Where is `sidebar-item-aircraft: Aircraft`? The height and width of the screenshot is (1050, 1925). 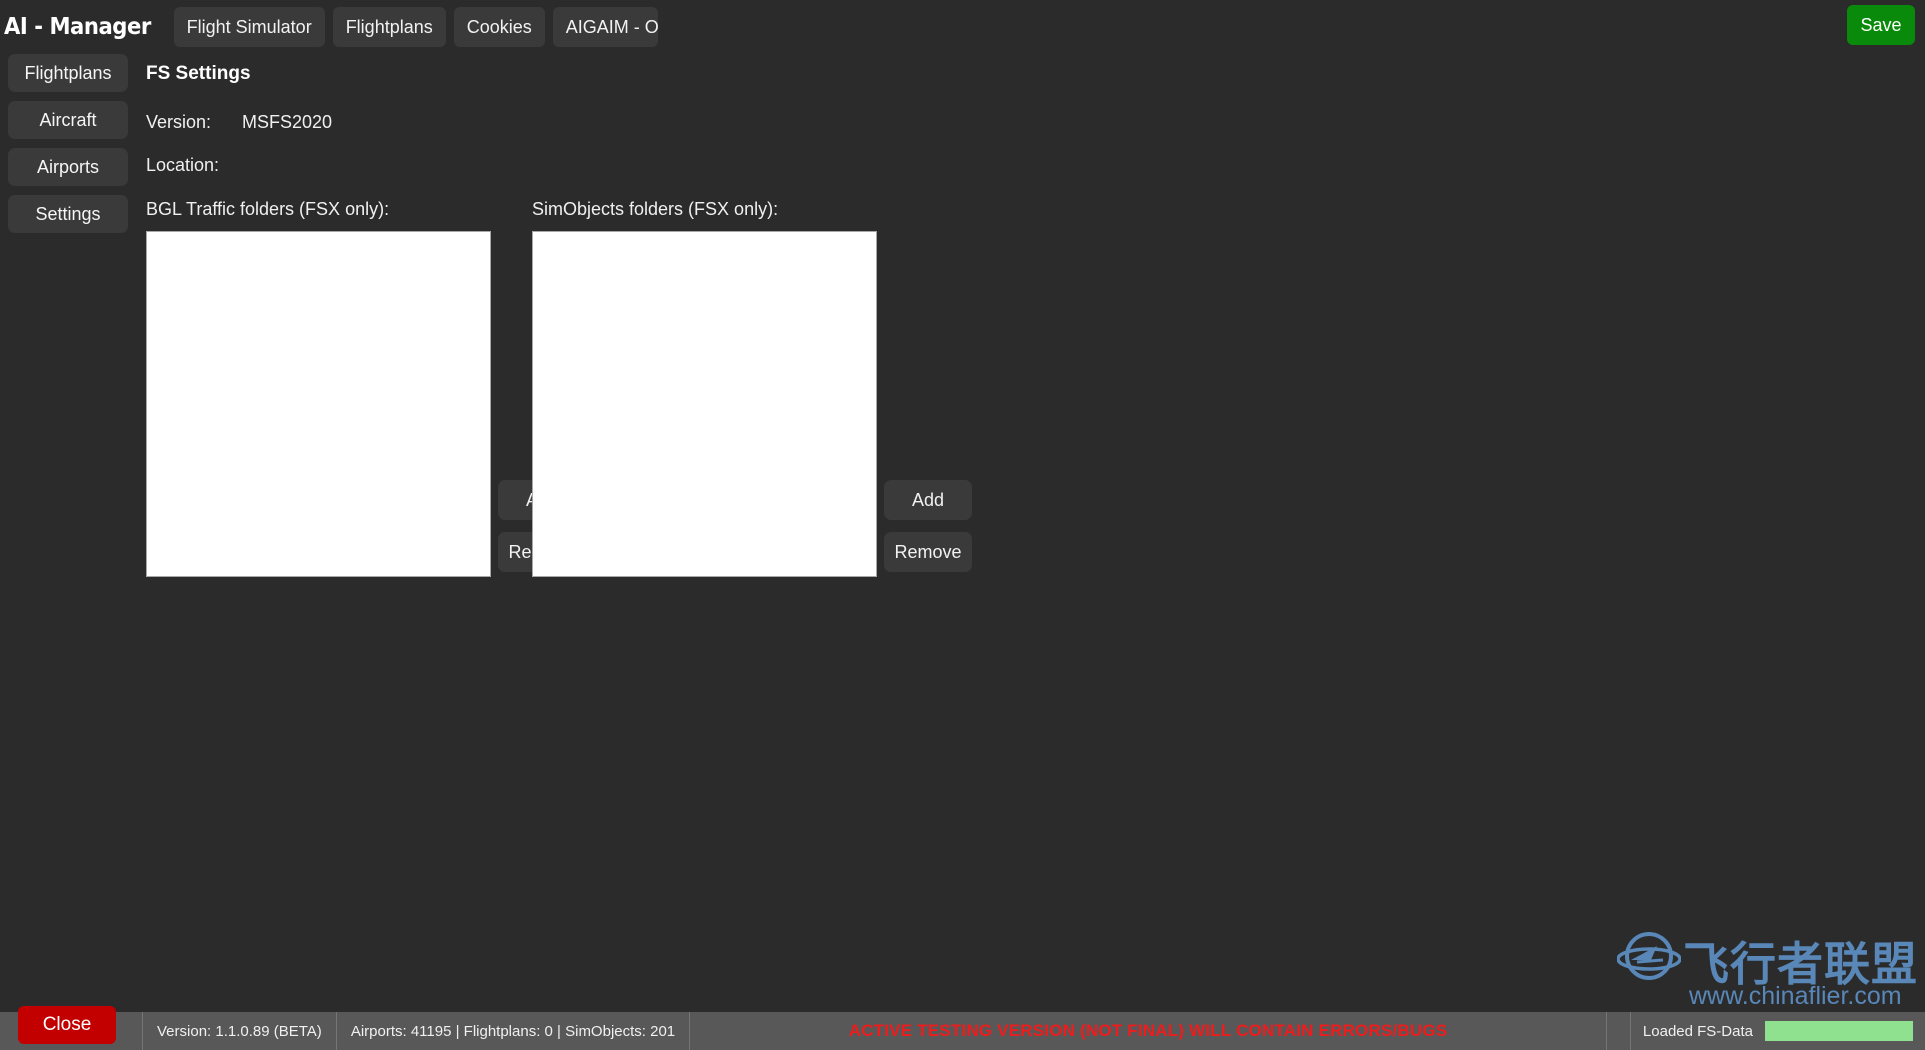
sidebar-item-aircraft: Aircraft is located at coordinates (68, 120).